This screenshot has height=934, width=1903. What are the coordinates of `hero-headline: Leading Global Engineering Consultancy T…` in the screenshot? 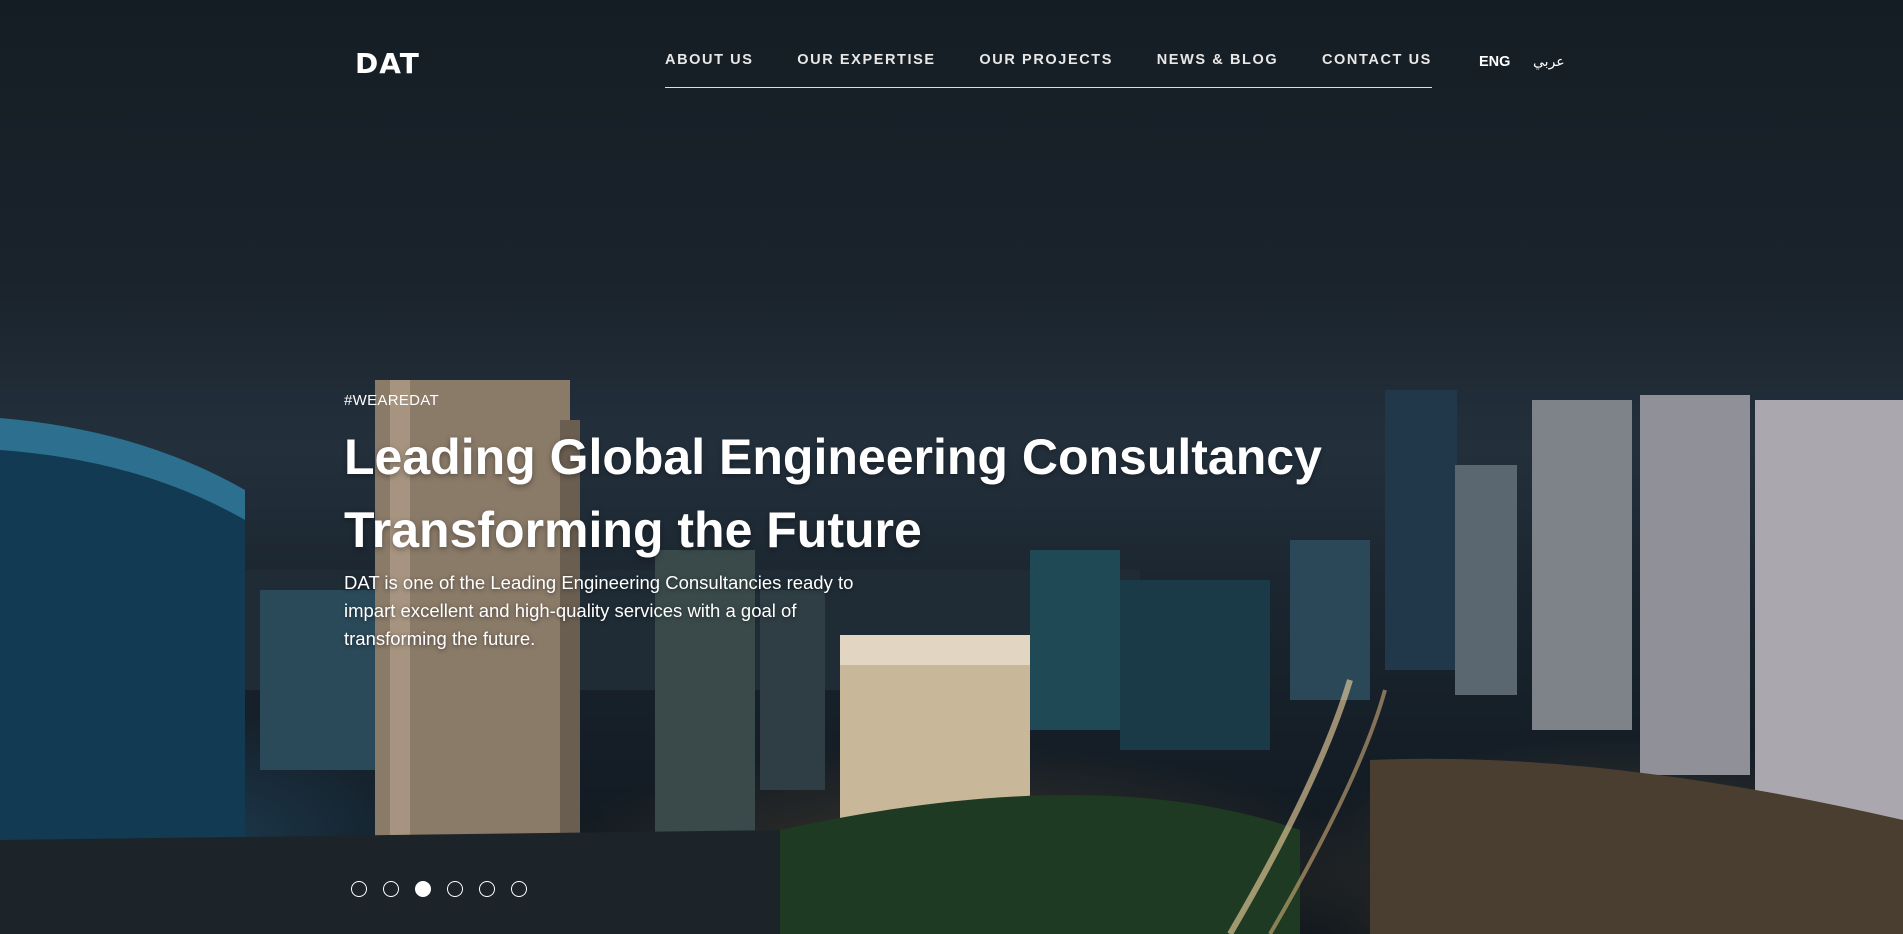 It's located at (844, 494).